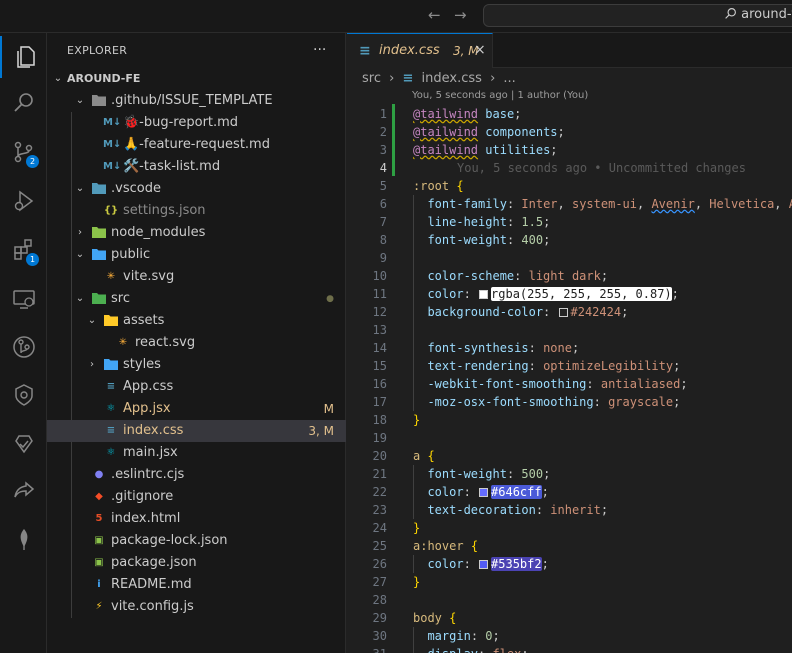 This screenshot has width=792, height=653. What do you see at coordinates (23, 103) in the screenshot?
I see `activity-search` at bounding box center [23, 103].